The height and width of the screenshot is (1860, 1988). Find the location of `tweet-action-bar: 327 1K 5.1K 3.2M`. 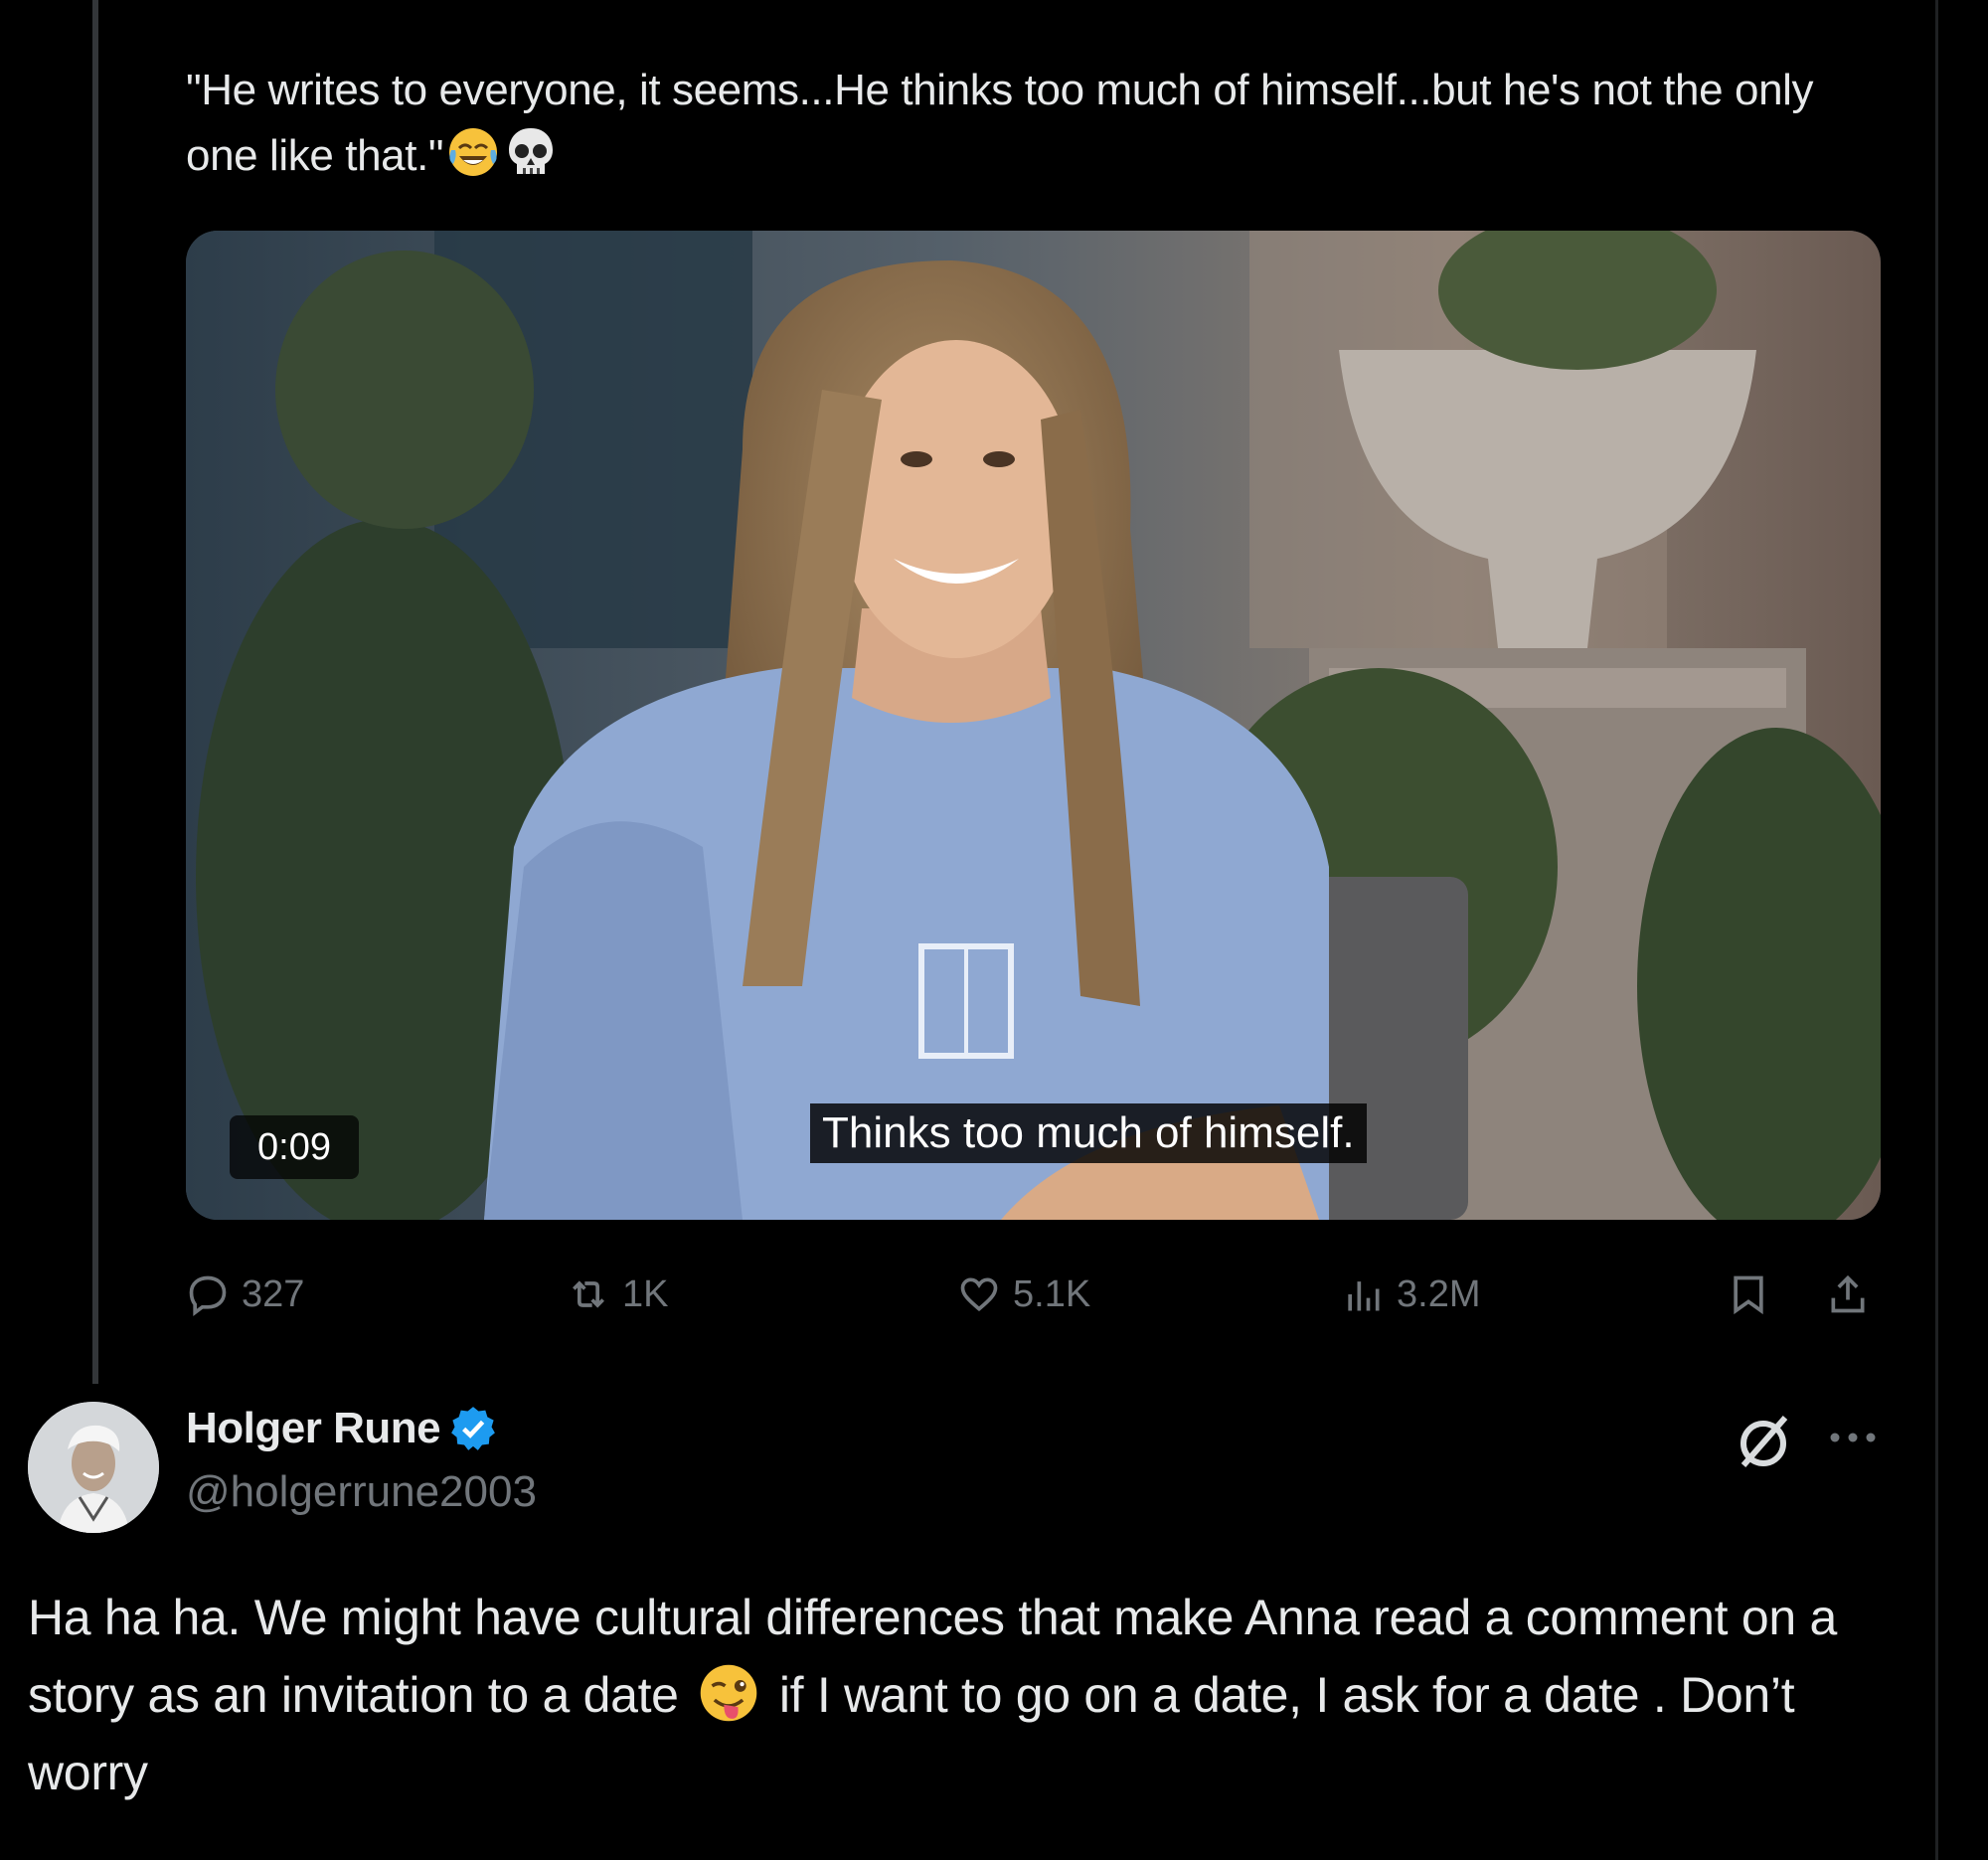

tweet-action-bar: 327 1K 5.1K 3.2M is located at coordinates (1033, 1294).